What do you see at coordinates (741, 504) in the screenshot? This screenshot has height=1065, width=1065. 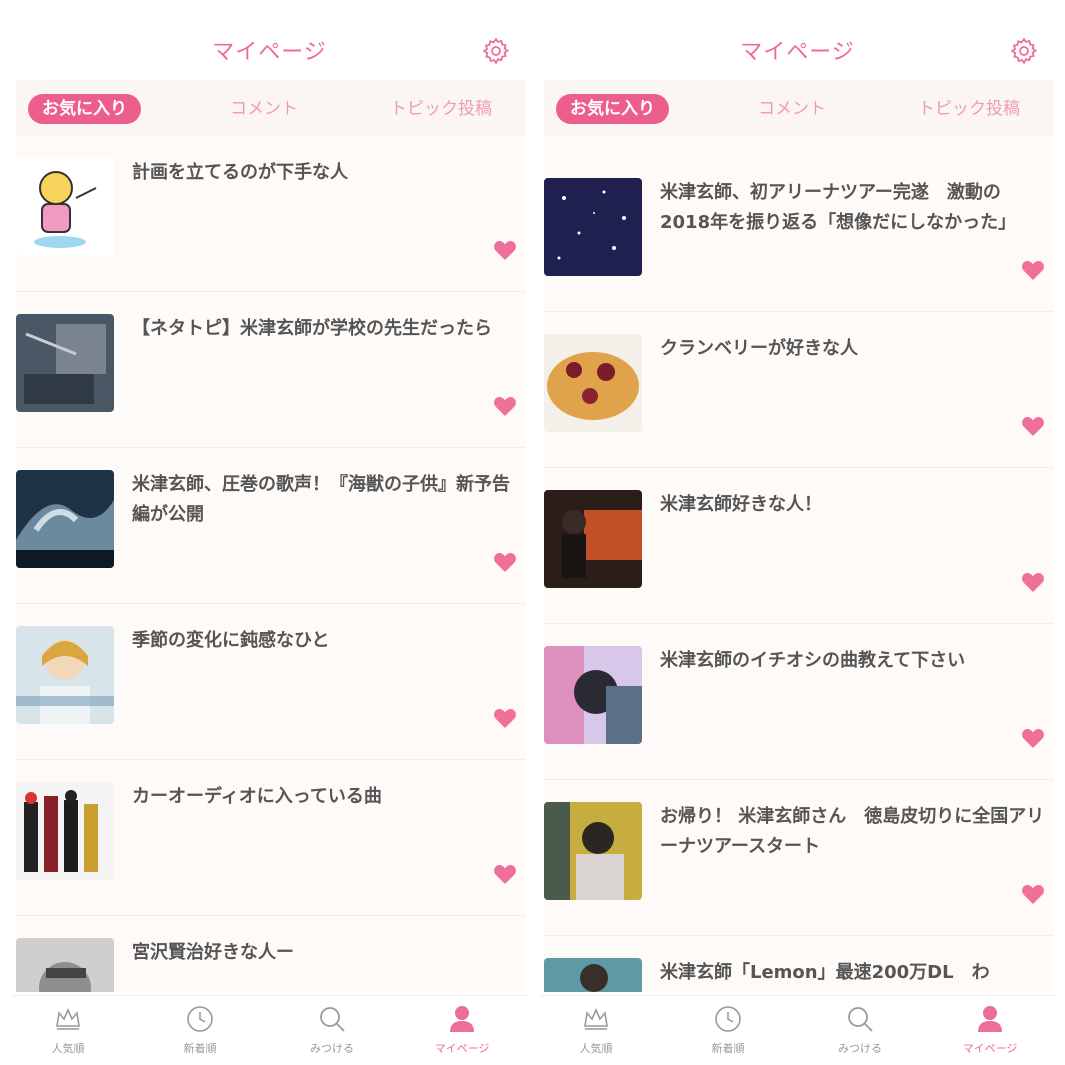 I see `topic-title: 米津玄師好きな人！` at bounding box center [741, 504].